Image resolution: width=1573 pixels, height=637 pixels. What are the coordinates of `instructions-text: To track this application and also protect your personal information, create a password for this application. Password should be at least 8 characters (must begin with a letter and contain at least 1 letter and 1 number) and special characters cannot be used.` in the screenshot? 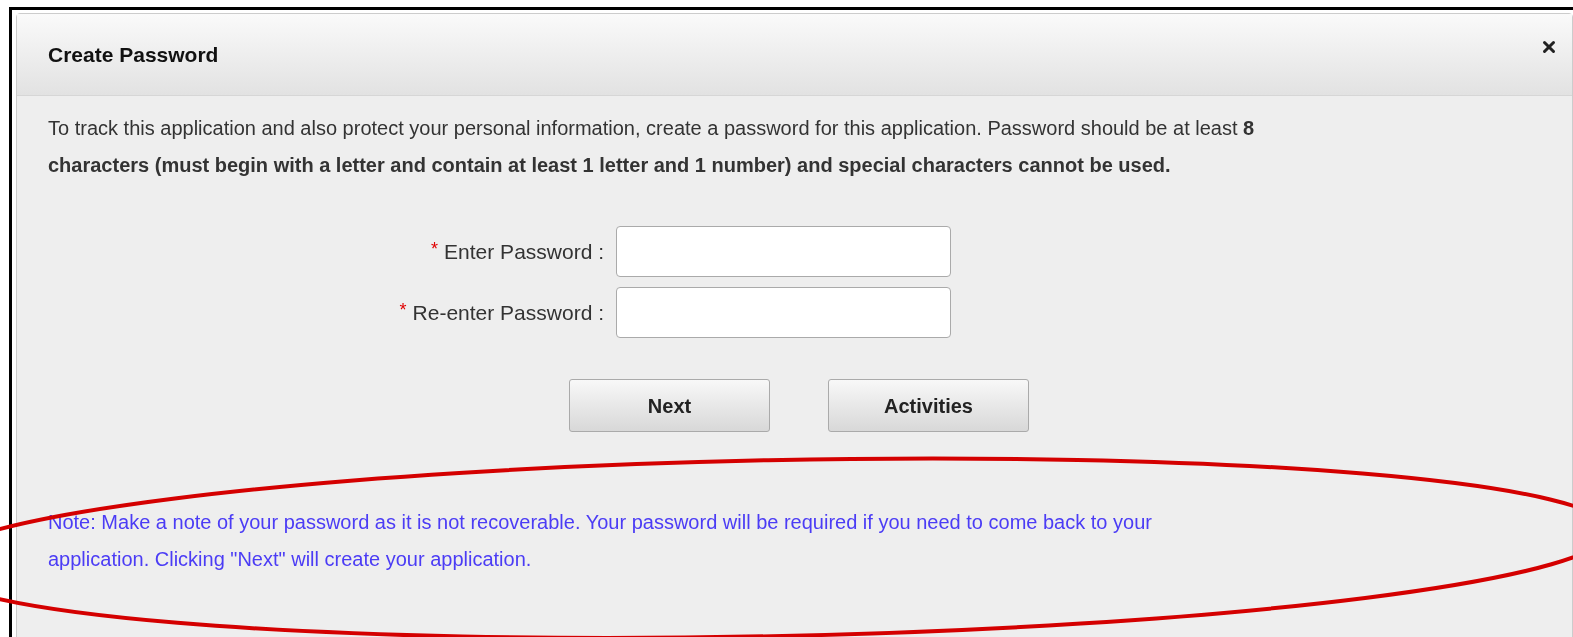 It's located at (652, 147).